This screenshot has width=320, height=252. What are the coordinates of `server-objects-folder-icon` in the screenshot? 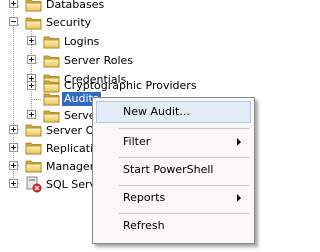 It's located at (34, 130).